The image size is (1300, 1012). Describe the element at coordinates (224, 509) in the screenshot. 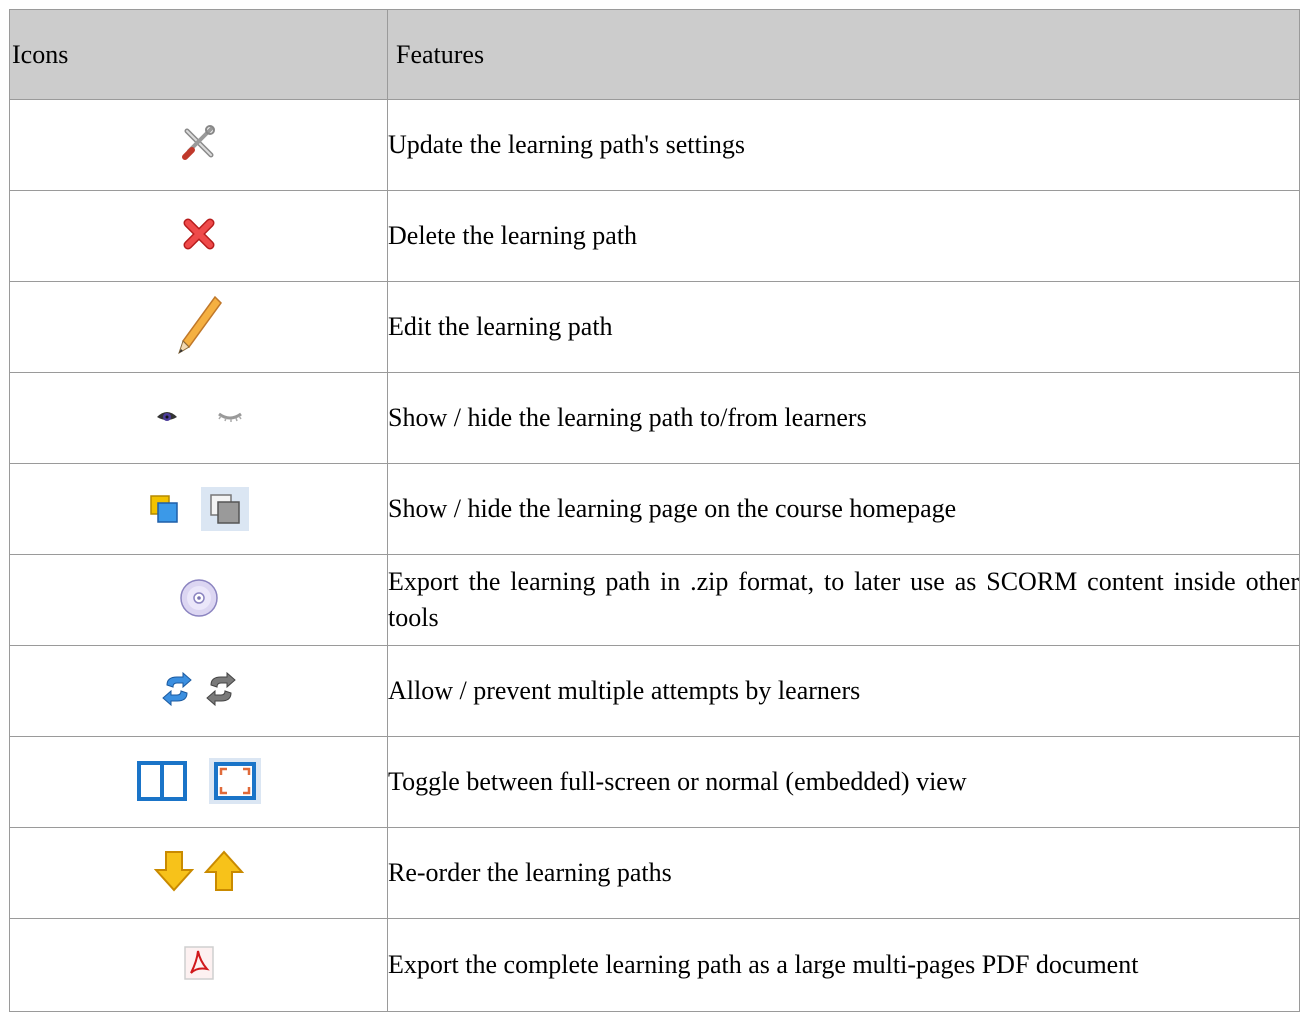

I see `unshared-page-icon` at that location.